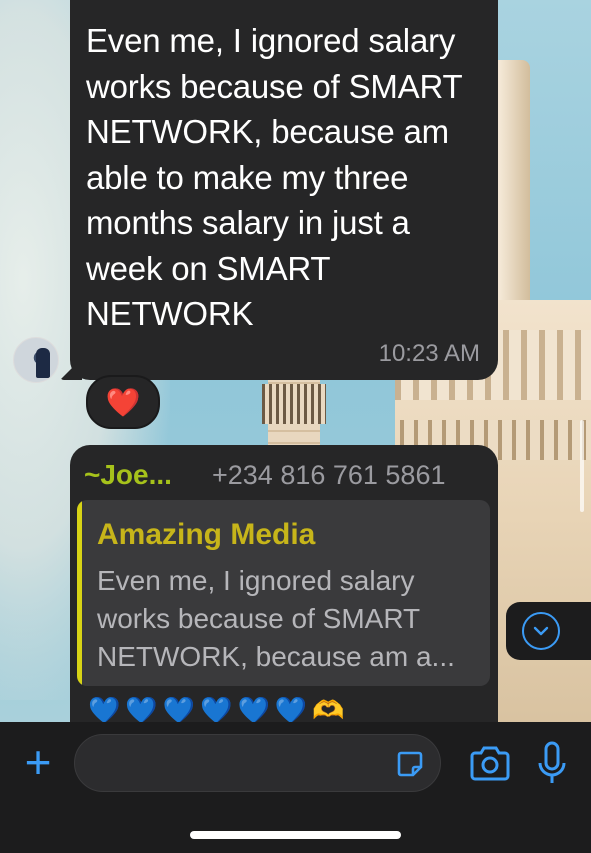  I want to click on avatar, so click(36, 360).